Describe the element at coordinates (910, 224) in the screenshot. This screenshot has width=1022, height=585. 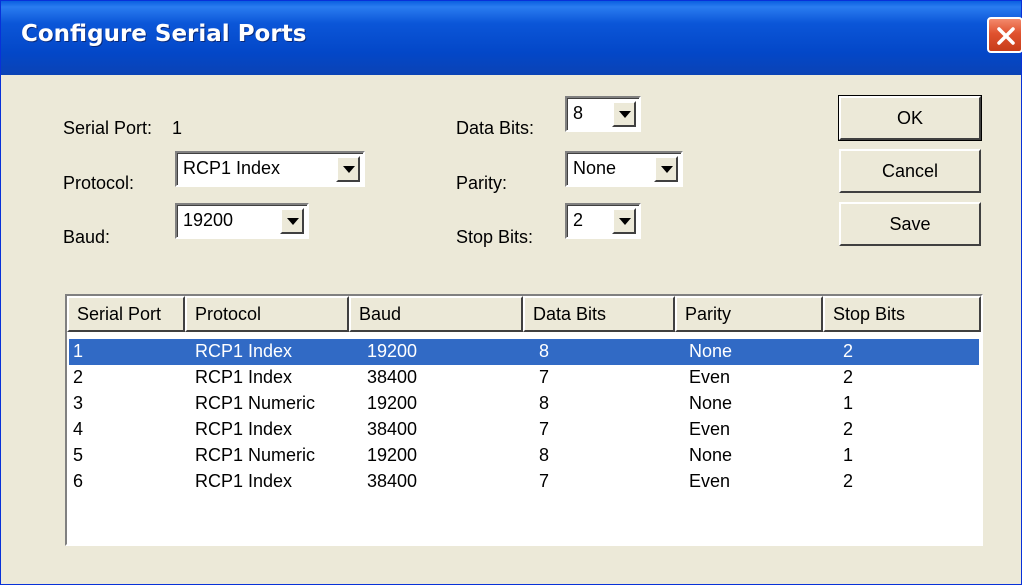
I see `save-button: Save` at that location.